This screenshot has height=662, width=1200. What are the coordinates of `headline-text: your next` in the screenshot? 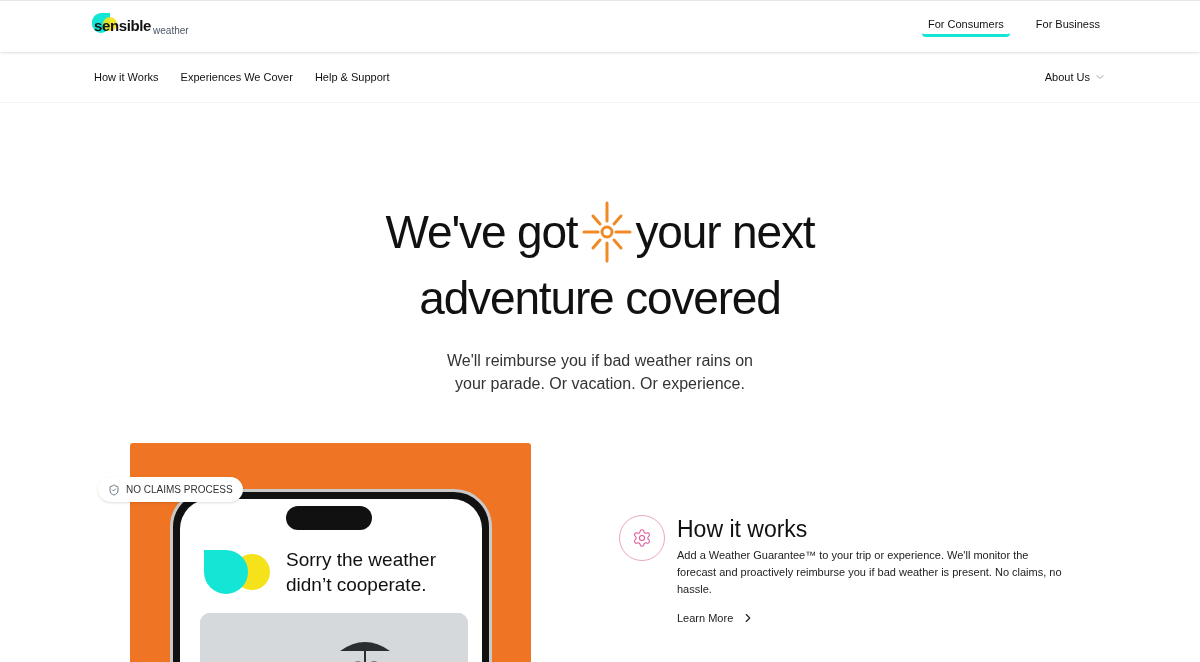 It's located at (725, 232).